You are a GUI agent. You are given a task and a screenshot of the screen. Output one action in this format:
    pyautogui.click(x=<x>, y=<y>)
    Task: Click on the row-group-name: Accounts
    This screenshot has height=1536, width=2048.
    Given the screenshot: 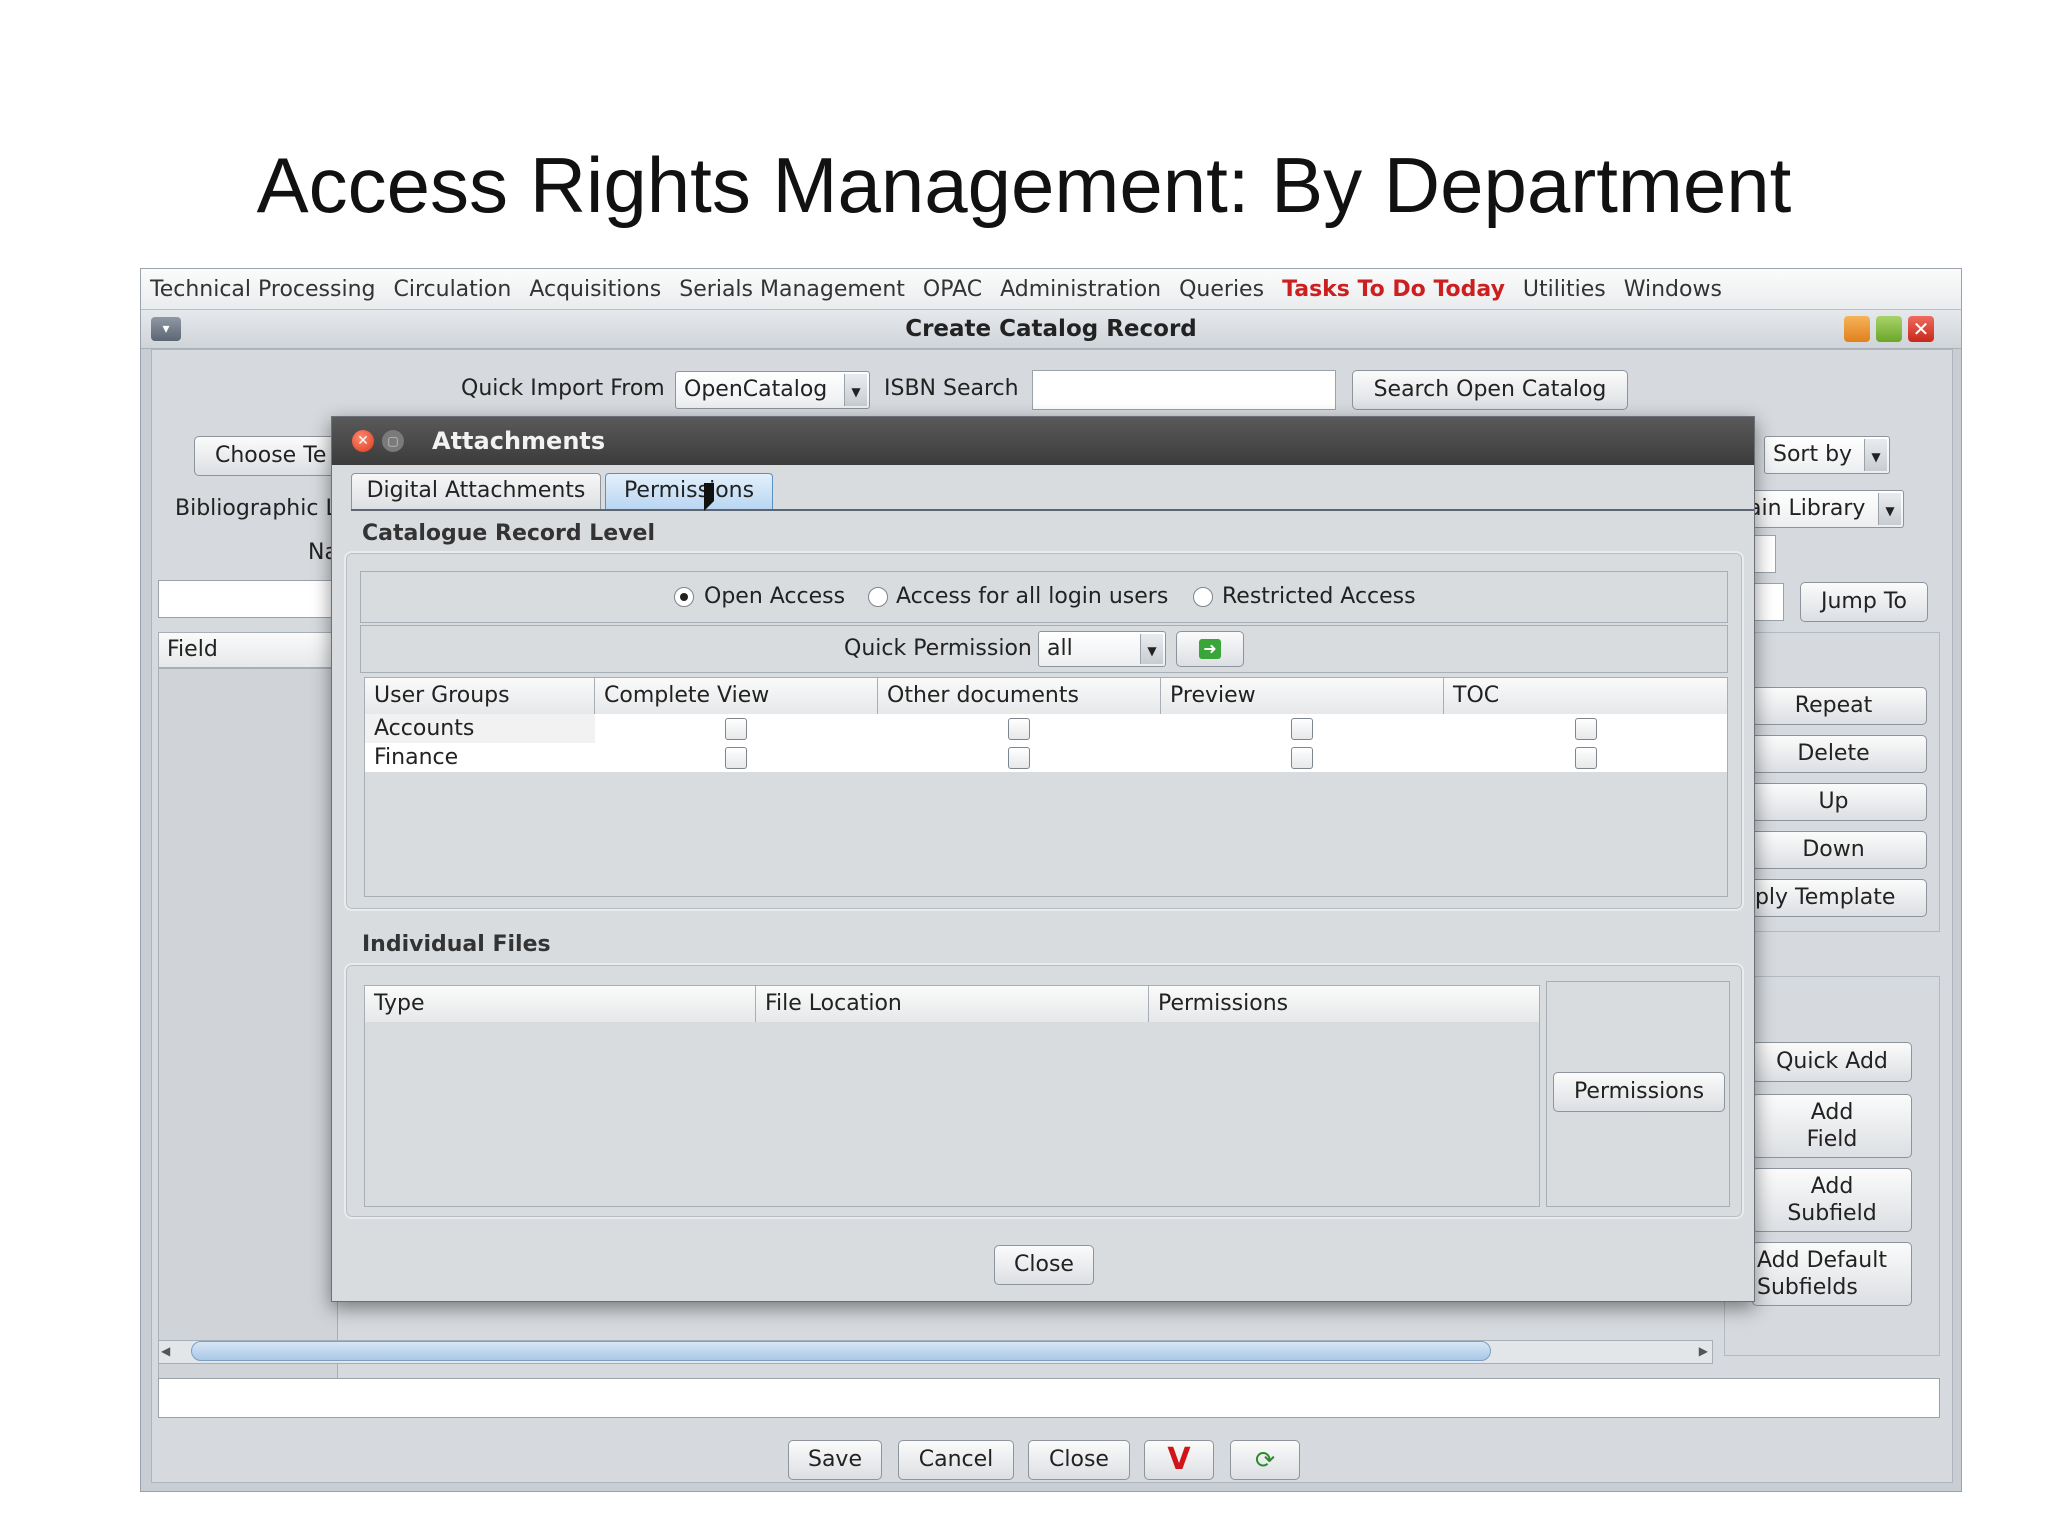 What is the action you would take?
    pyautogui.click(x=480, y=728)
    